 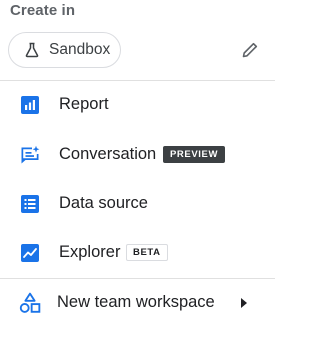 What do you see at coordinates (32, 50) in the screenshot?
I see `flask-icon` at bounding box center [32, 50].